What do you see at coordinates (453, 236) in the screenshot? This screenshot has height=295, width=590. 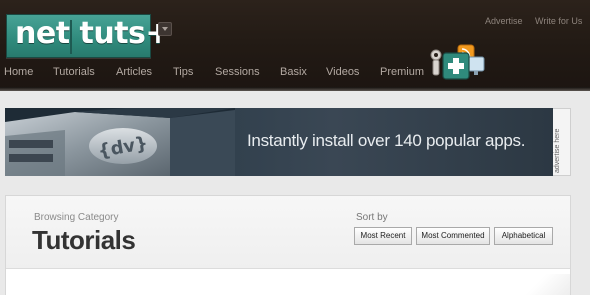 I see `sort-most-commented-button: Most Commented` at bounding box center [453, 236].